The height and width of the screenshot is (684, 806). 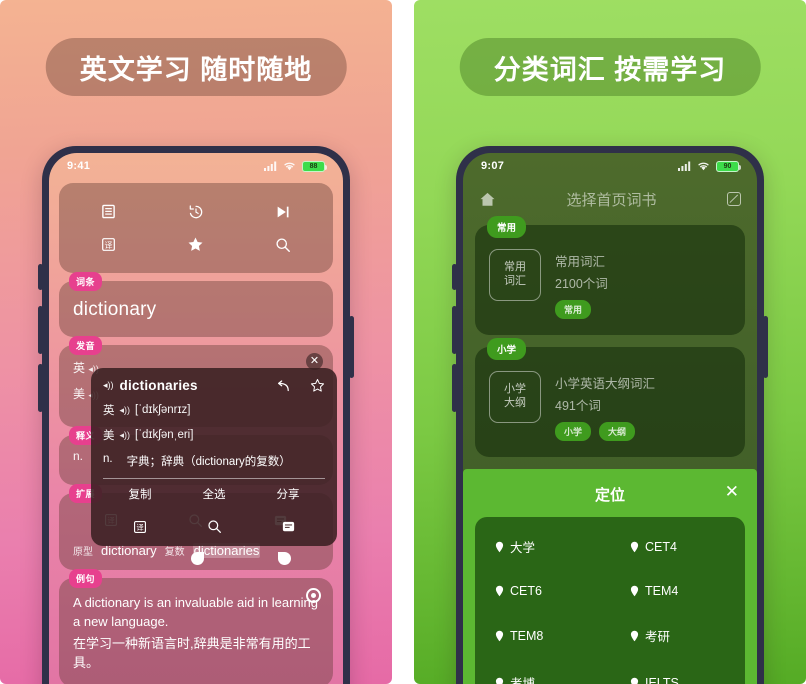 I want to click on locate-option: IELTS, so click(x=677, y=671).